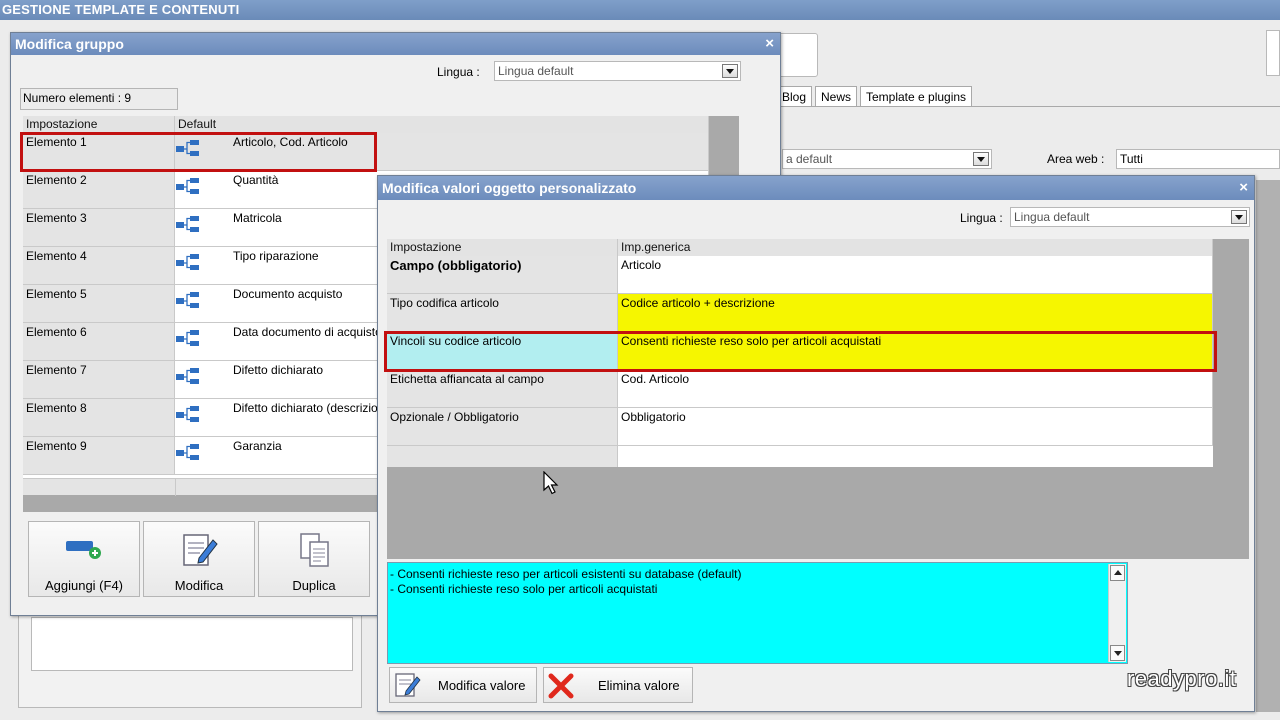  I want to click on row-default-text: Quantità, so click(256, 180).